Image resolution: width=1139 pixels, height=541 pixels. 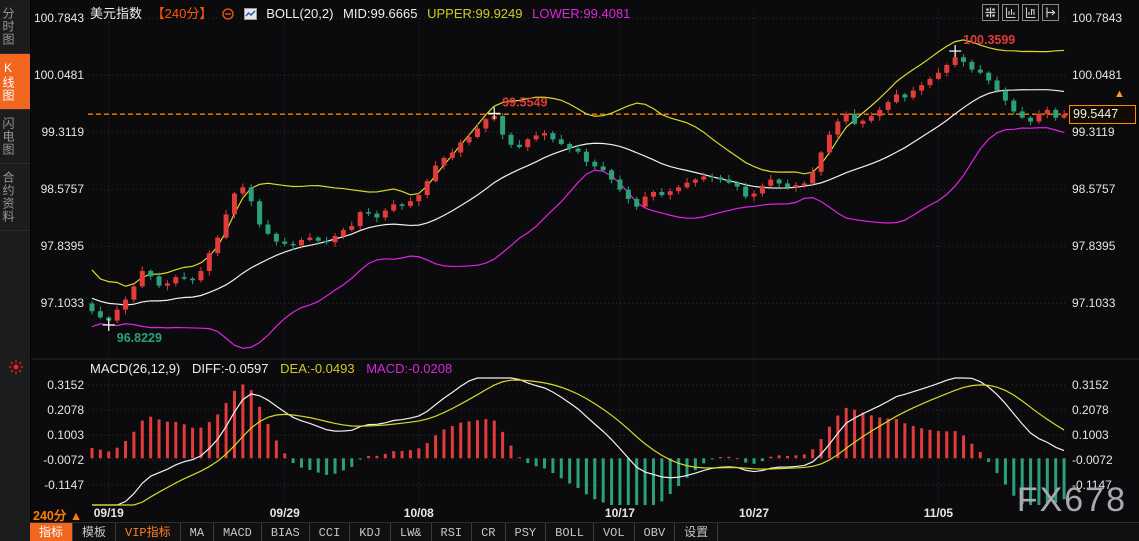 What do you see at coordinates (1102, 115) in the screenshot?
I see `current-price-tag: 99.5447` at bounding box center [1102, 115].